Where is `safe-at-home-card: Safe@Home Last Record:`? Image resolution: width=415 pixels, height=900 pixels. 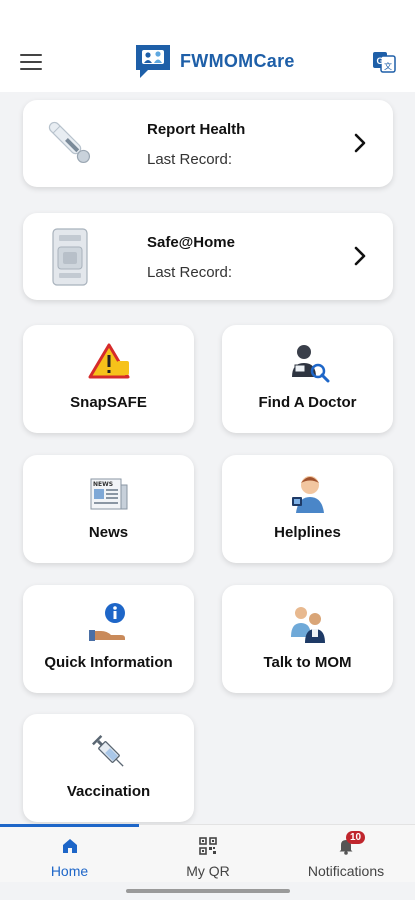
safe-at-home-card: Safe@Home Last Record: is located at coordinates (208, 256).